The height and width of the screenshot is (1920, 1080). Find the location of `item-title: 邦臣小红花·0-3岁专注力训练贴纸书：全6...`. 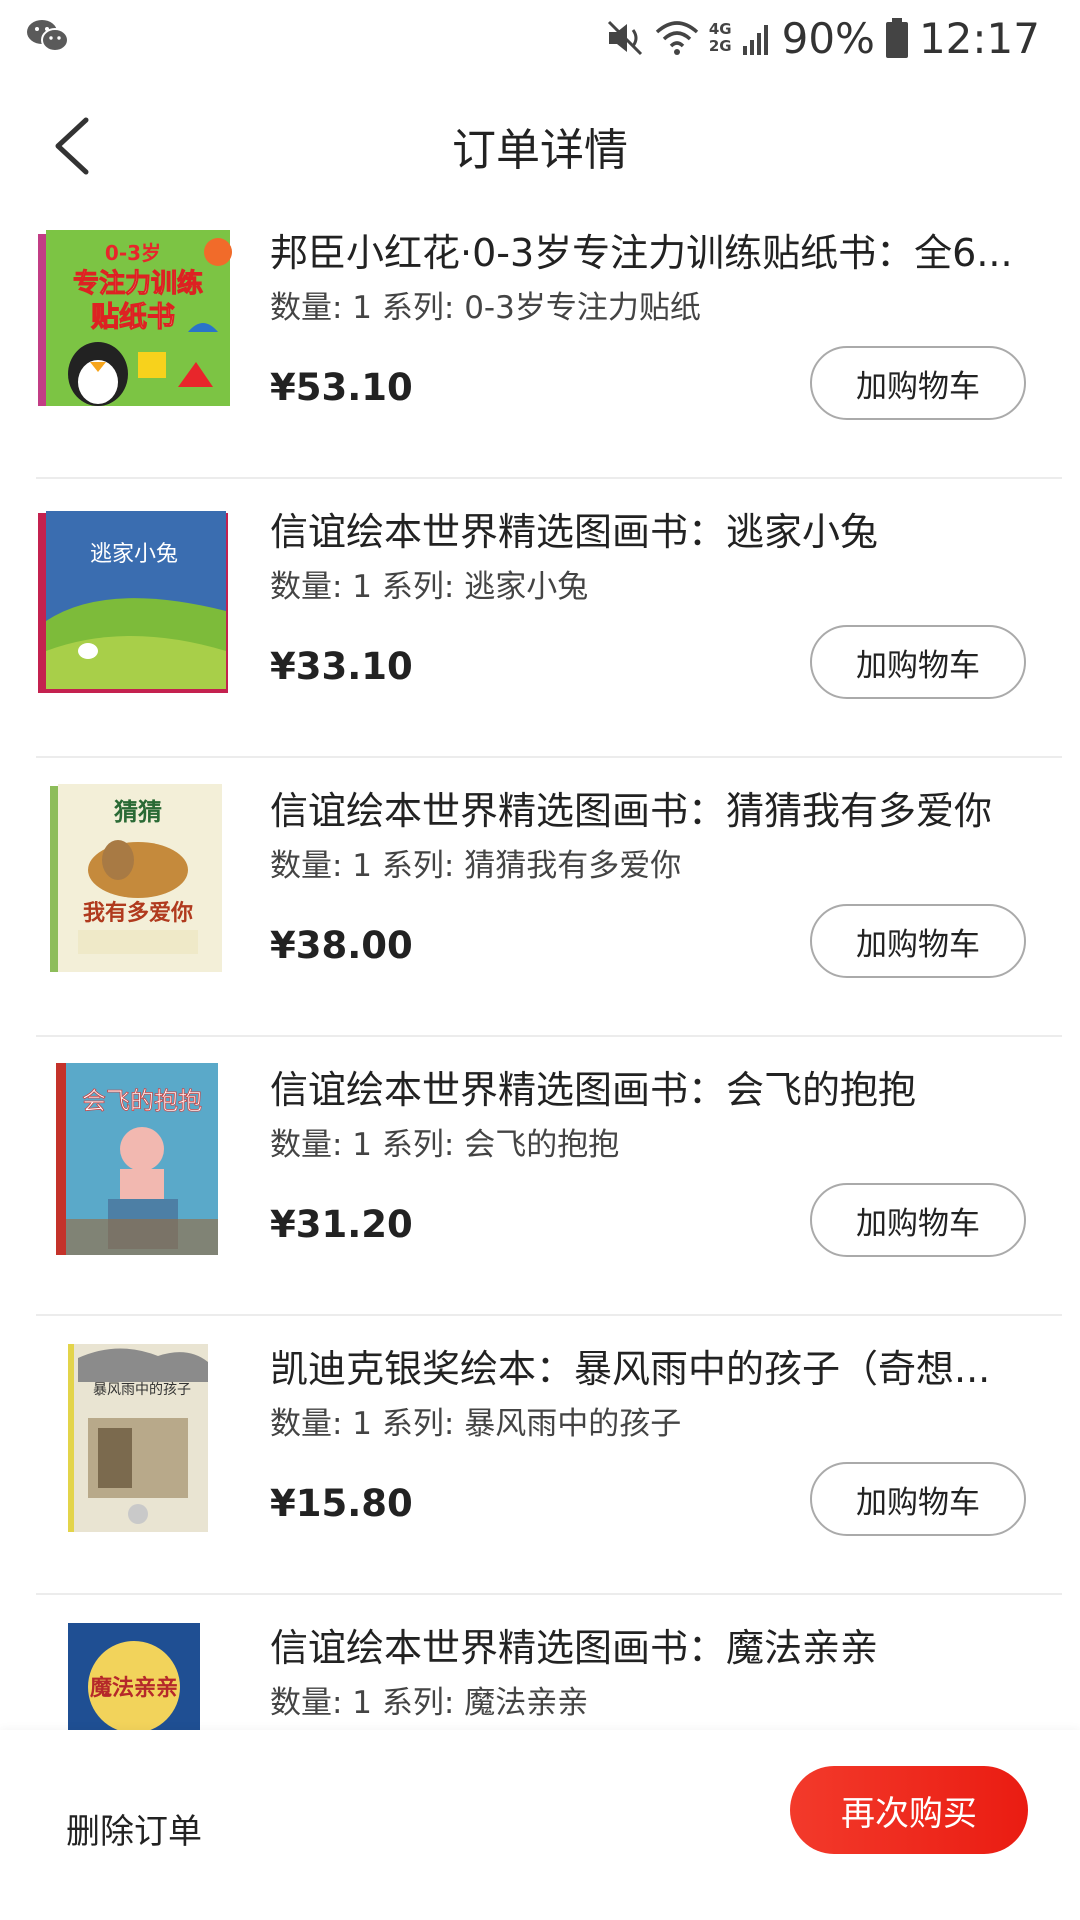

item-title: 邦臣小红花·0-3岁专注力训练贴纸书：全6... is located at coordinates (650, 249).